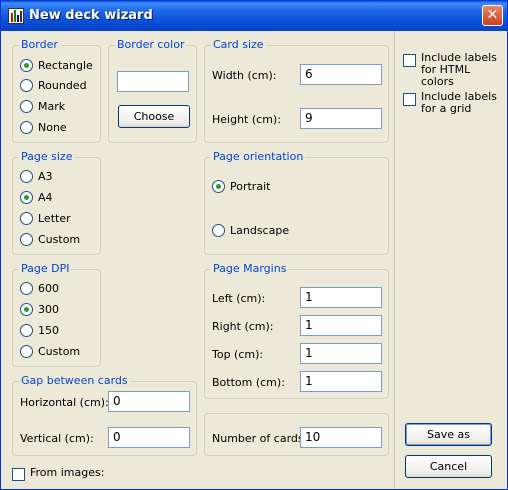 This screenshot has height=490, width=508. I want to click on gap-group-title: Gap between cards, so click(74, 380).